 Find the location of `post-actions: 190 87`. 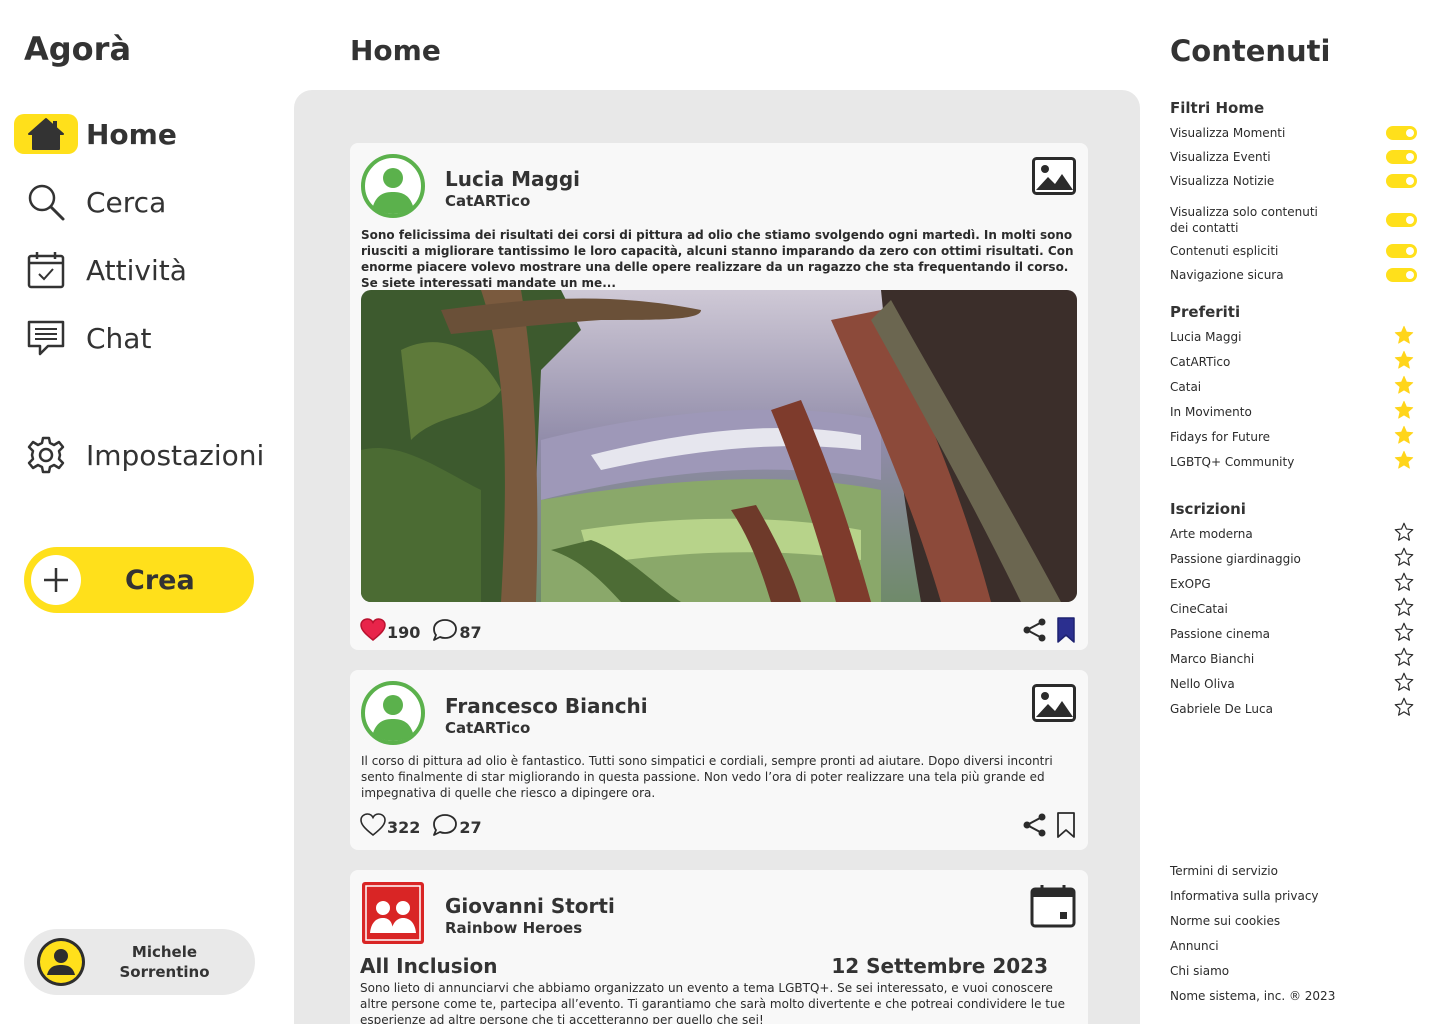

post-actions: 190 87 is located at coordinates (718, 632).